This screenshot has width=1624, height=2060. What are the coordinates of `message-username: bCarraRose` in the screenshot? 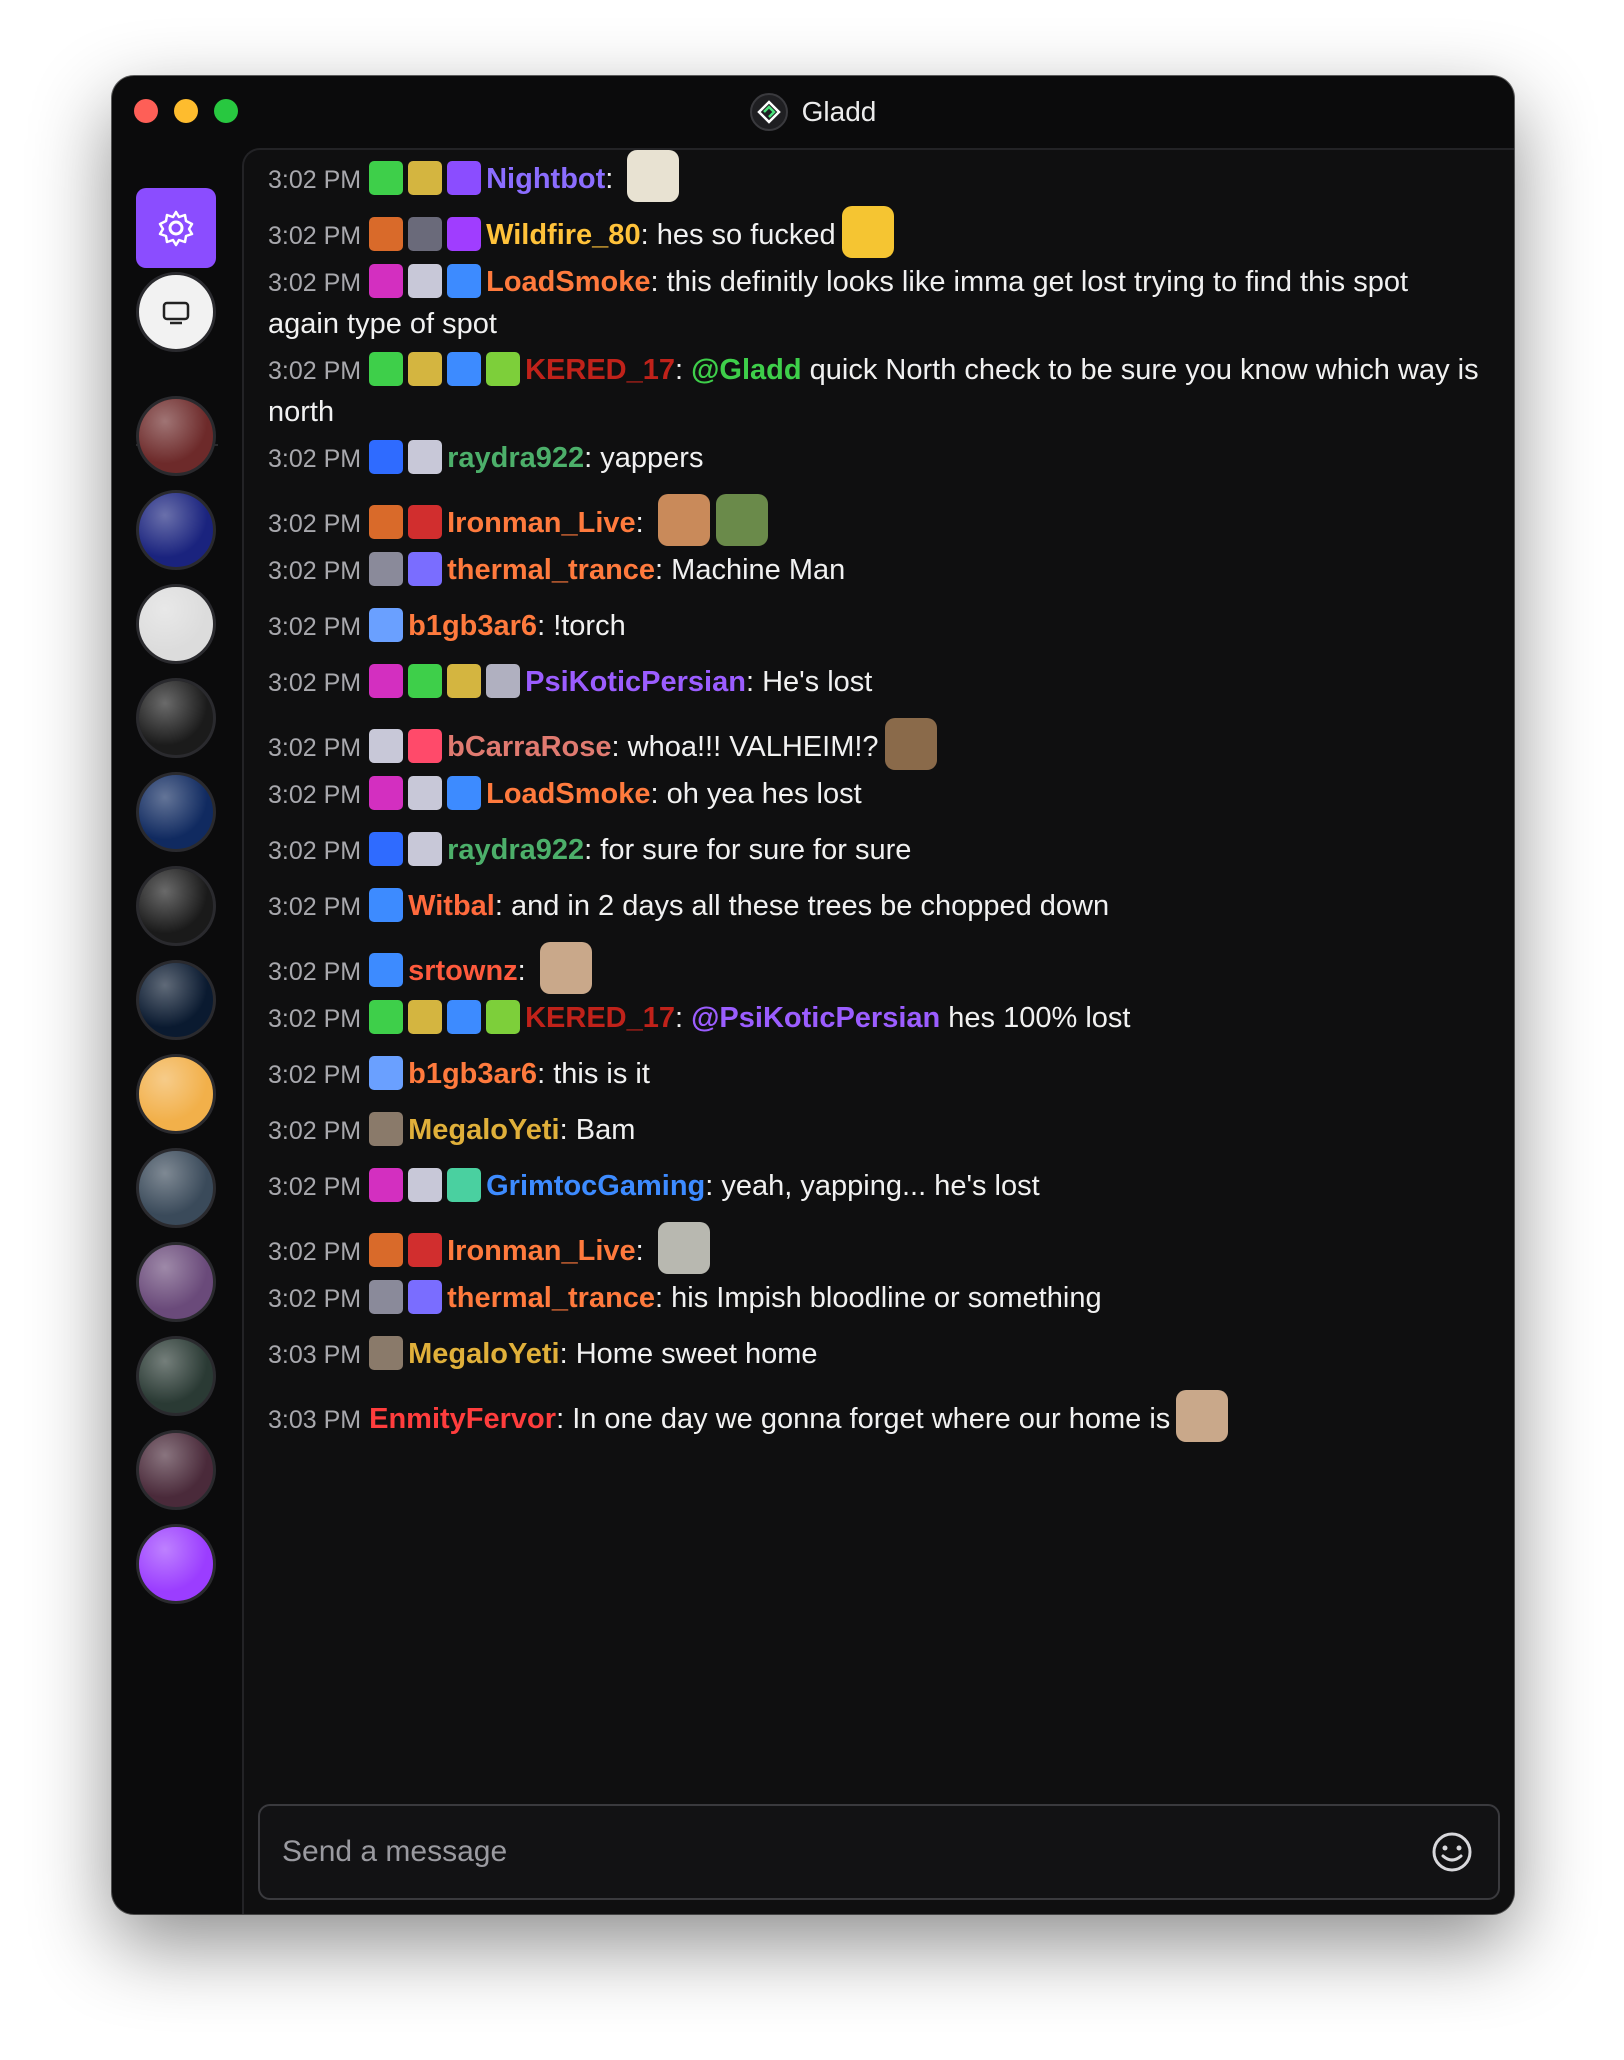 It's located at (529, 747).